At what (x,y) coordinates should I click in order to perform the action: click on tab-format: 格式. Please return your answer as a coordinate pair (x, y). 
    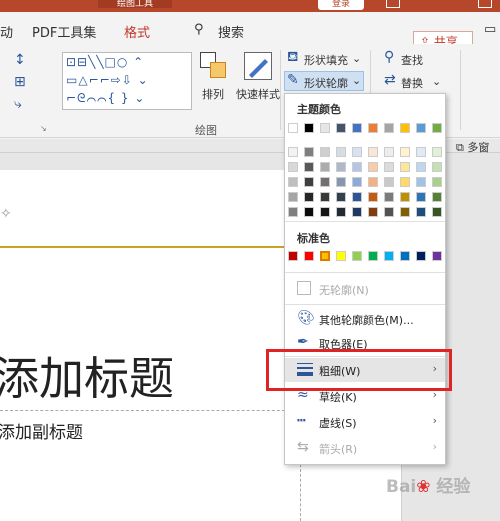
    Looking at the image, I should click on (137, 31).